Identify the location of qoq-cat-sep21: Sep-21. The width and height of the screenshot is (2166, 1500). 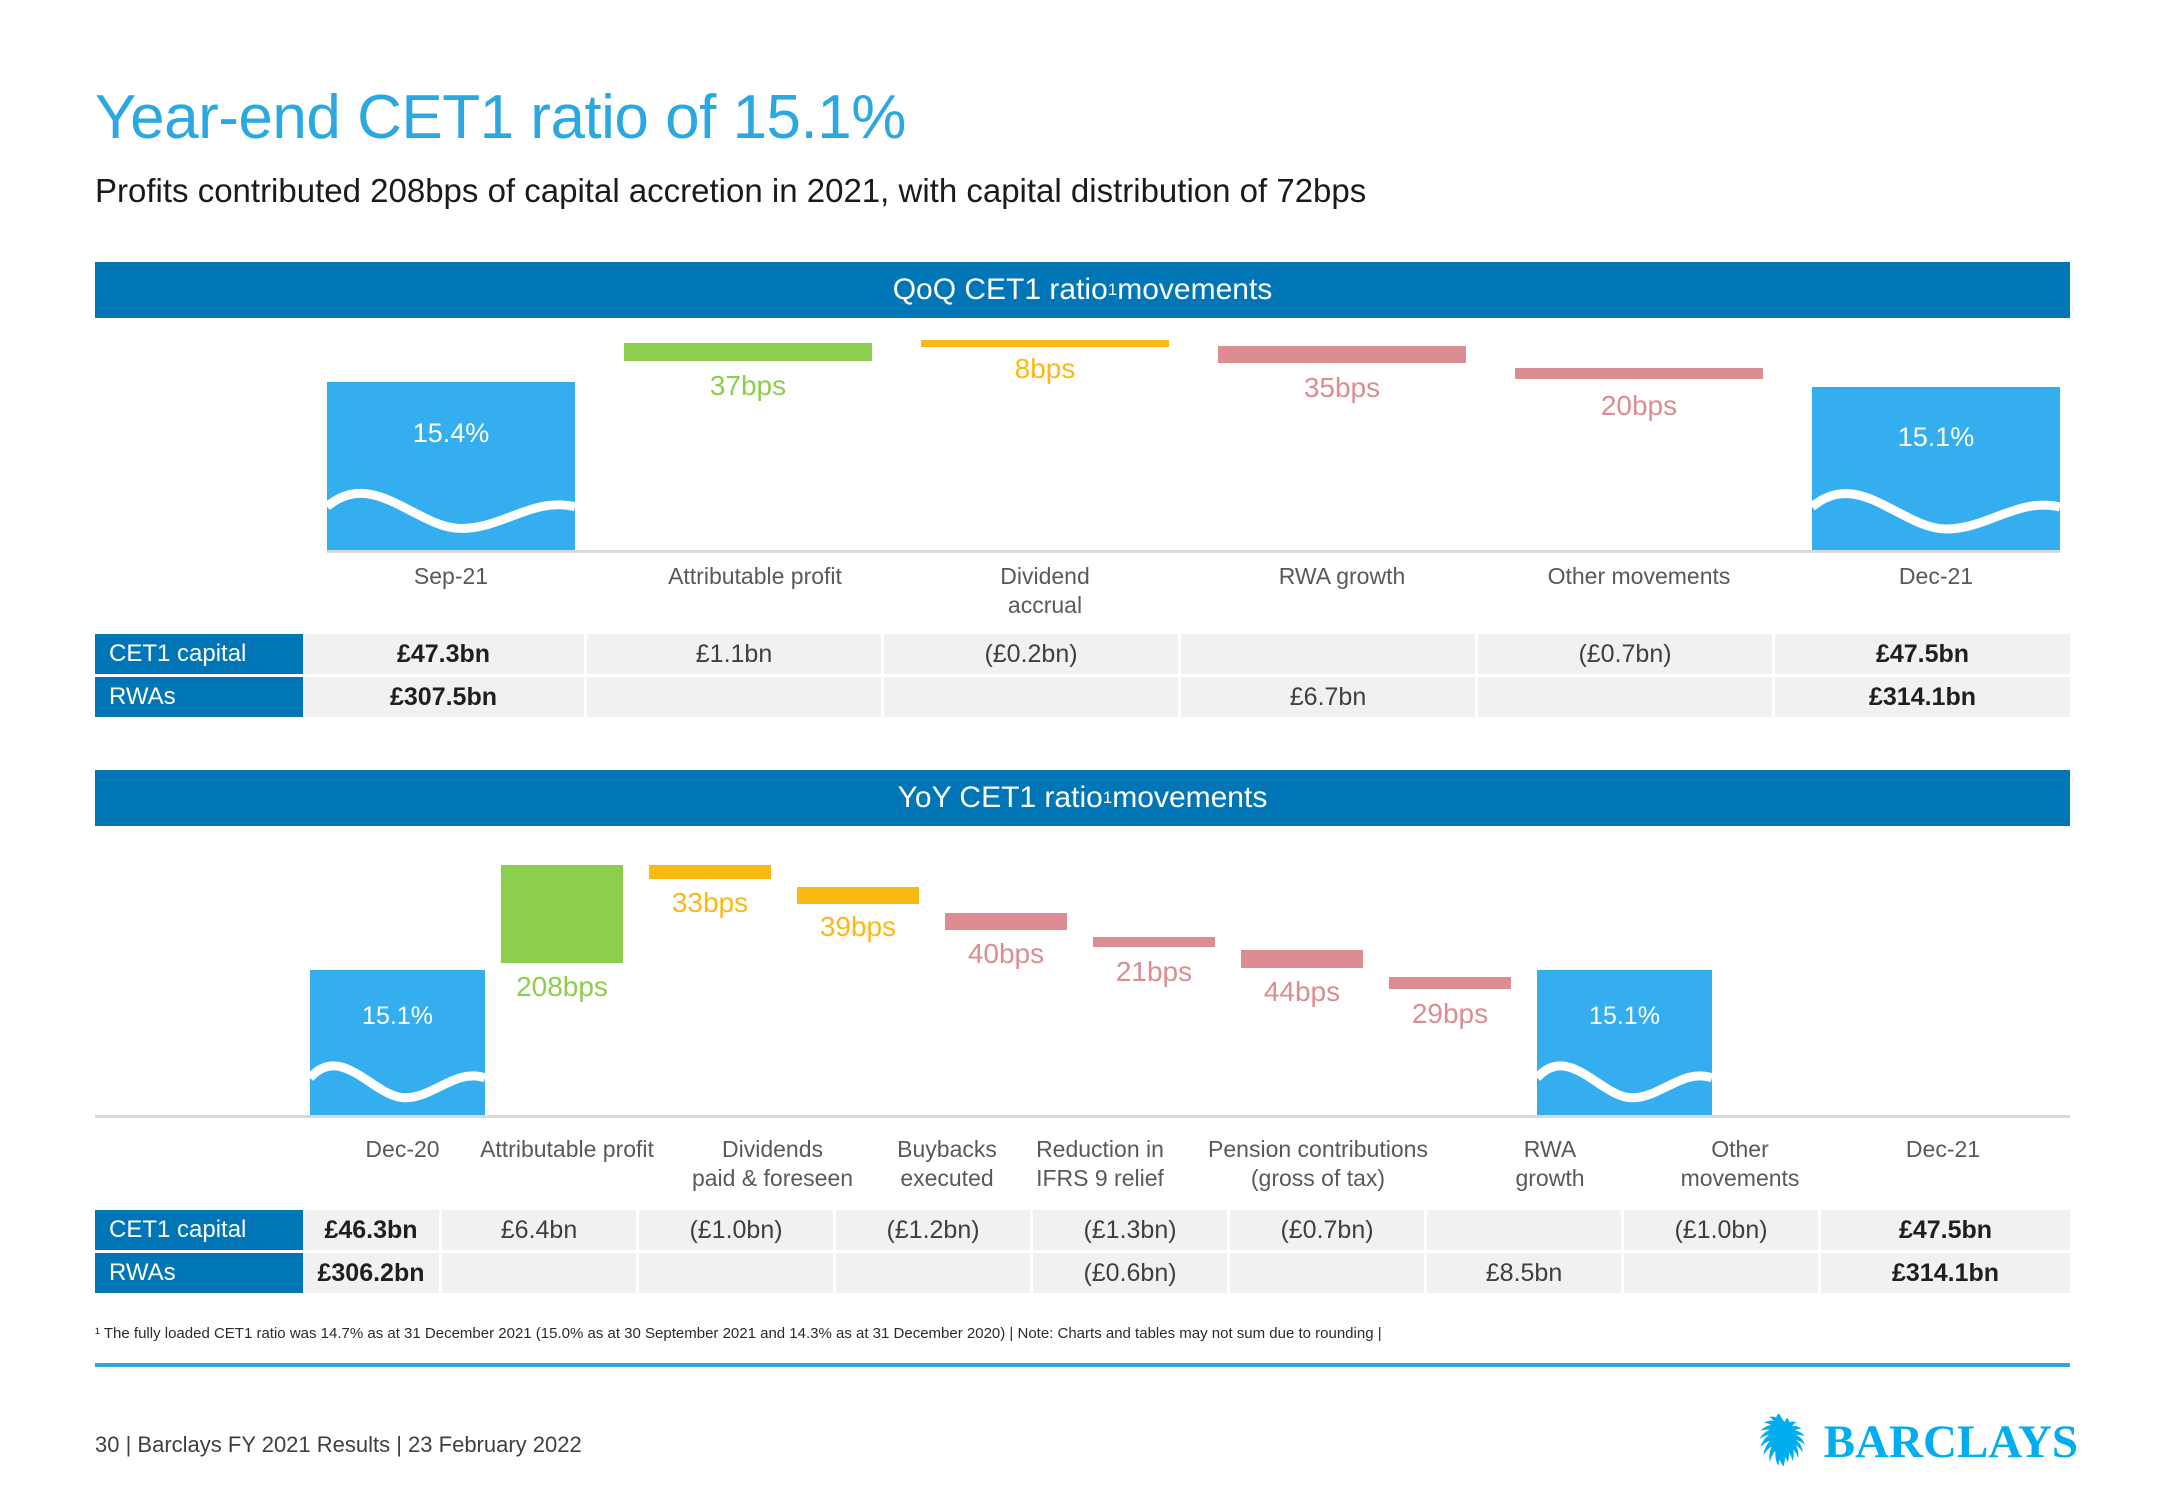
(451, 576).